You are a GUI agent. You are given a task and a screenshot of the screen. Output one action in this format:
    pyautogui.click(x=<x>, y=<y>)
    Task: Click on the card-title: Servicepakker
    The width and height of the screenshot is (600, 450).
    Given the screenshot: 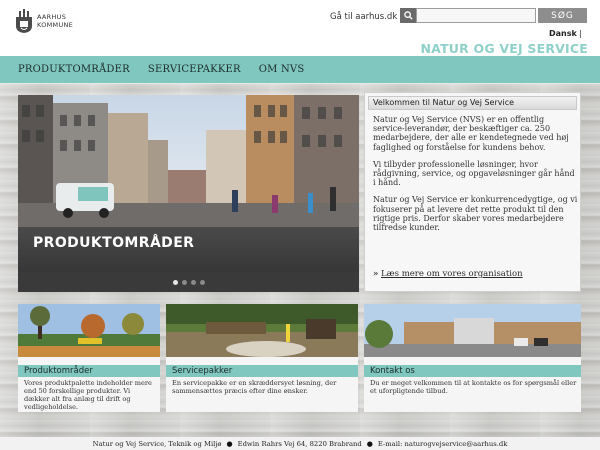 What is the action you would take?
    pyautogui.click(x=262, y=371)
    